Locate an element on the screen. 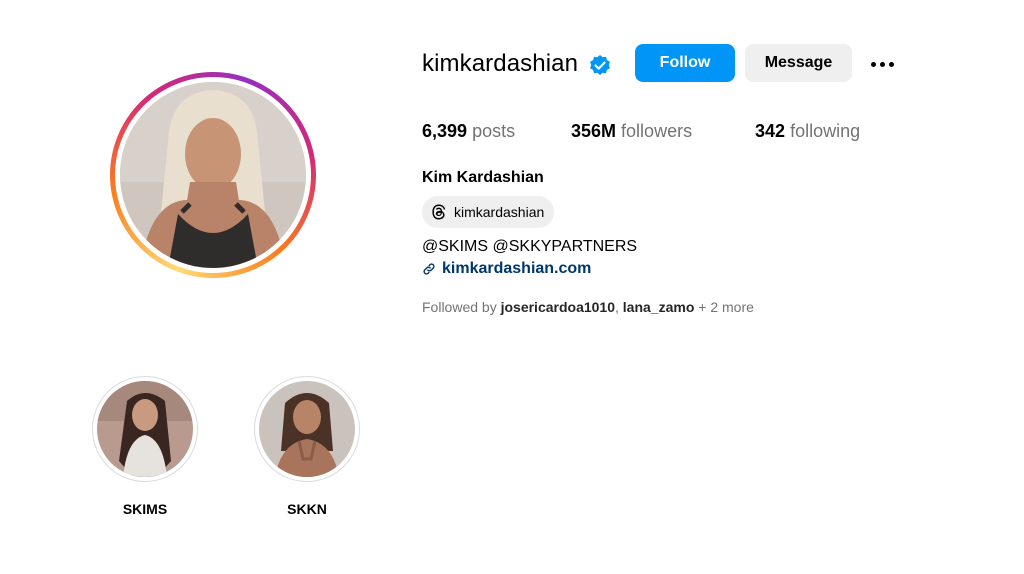 Image resolution: width=1024 pixels, height=574 pixels. profile-bio: @SKIMS @SKKYPARTNERS is located at coordinates (530, 246).